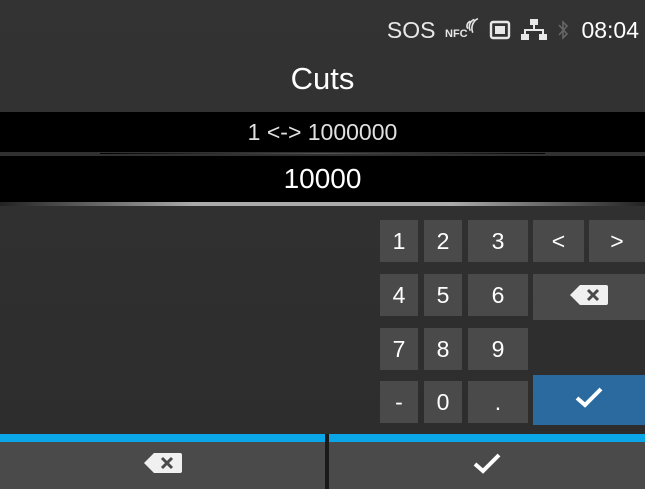 This screenshot has height=489, width=645. Describe the element at coordinates (322, 204) in the screenshot. I see `value-underline` at that location.